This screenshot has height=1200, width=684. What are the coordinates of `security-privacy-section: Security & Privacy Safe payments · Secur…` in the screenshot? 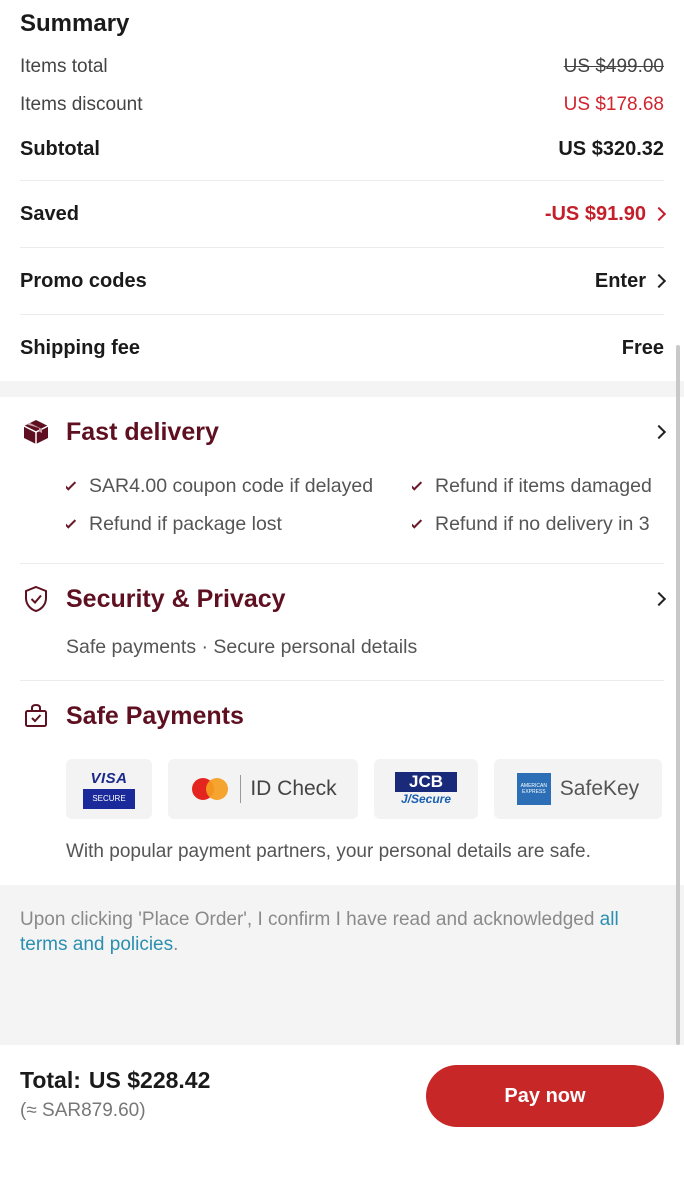 It's located at (343, 622).